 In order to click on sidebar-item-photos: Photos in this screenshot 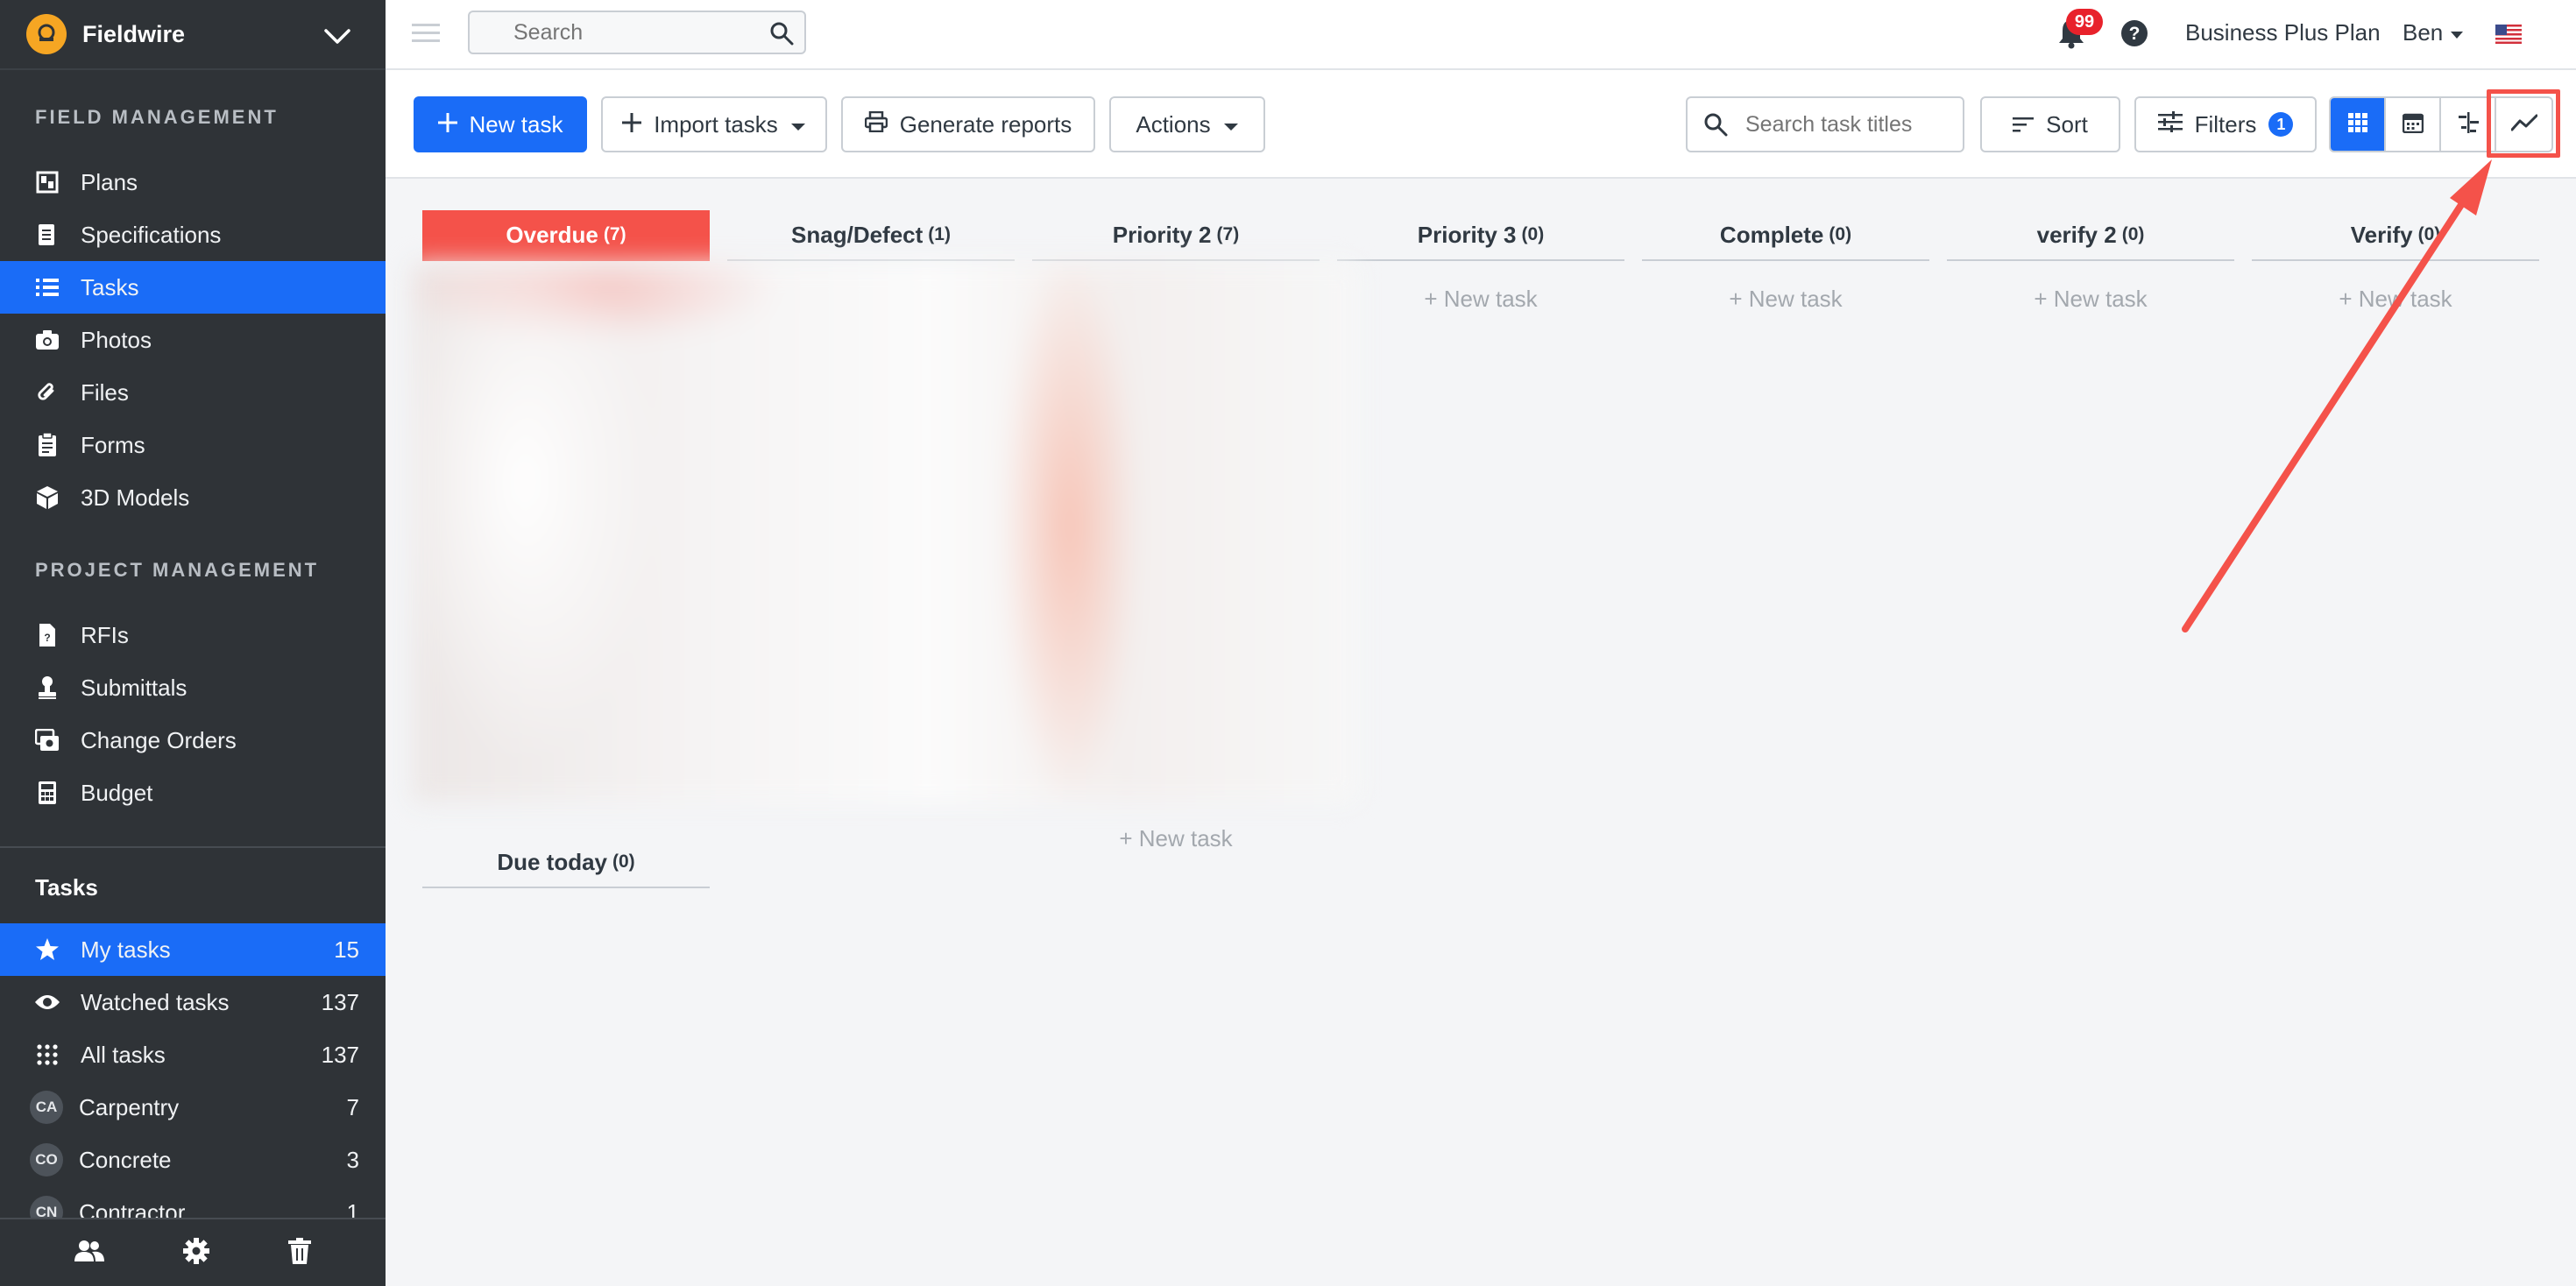, I will do `click(193, 340)`.